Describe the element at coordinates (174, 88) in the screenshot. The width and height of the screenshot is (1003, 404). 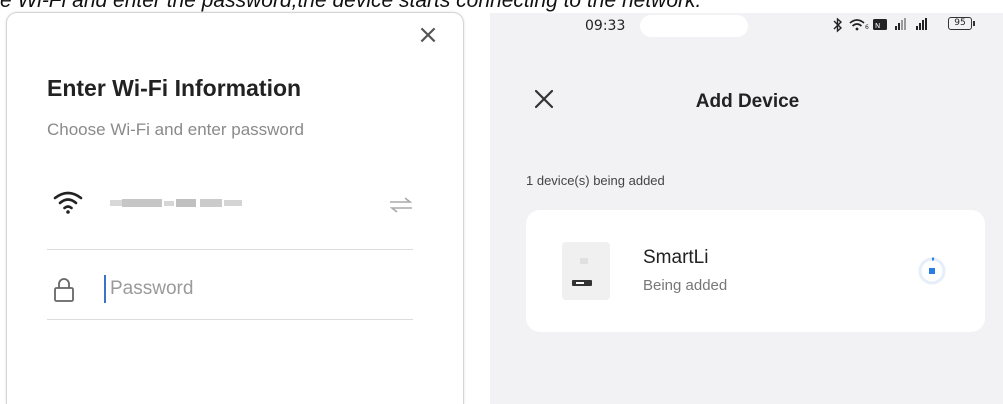
I see `dialog-title: Enter Wi-Fi Information` at that location.